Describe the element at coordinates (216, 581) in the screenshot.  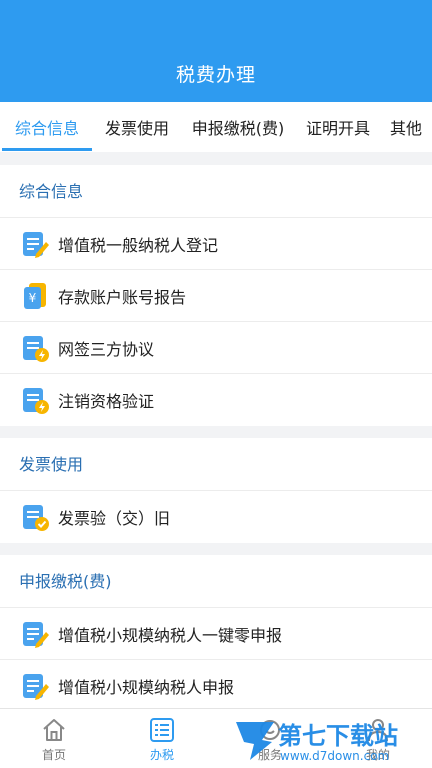
I see `section-title: 申报缴税(费)` at that location.